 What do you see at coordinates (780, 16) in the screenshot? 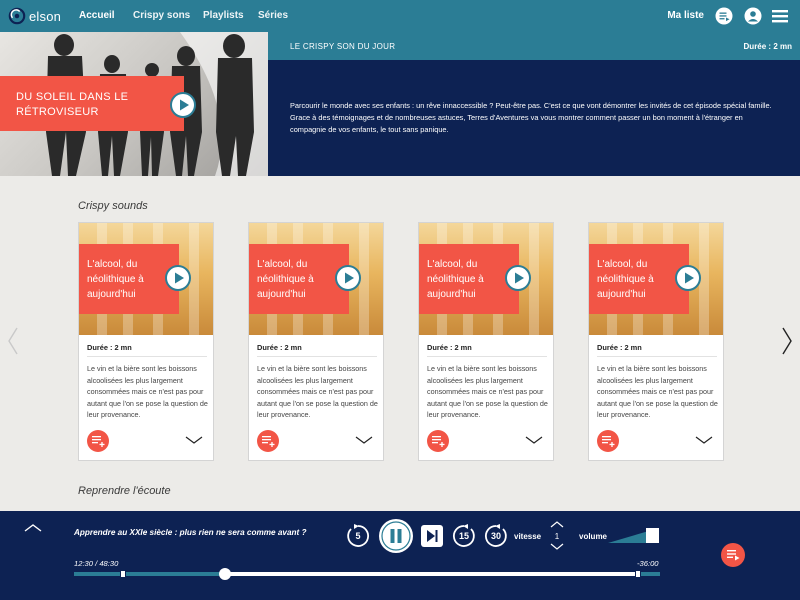
I see `menu-icon` at bounding box center [780, 16].